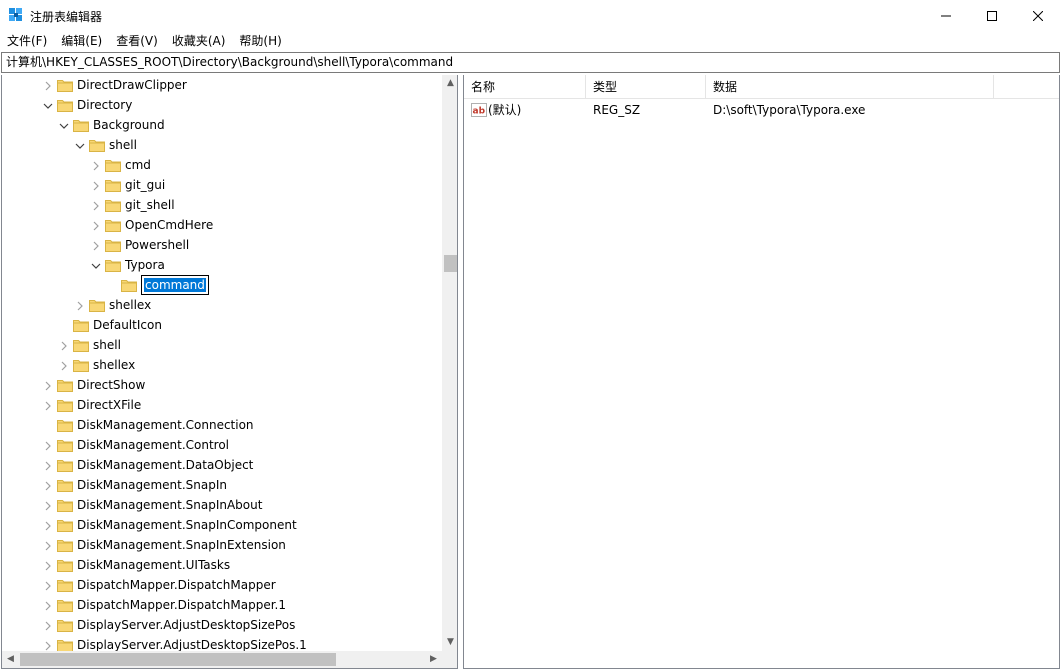 This screenshot has height=671, width=1062. What do you see at coordinates (222, 325) in the screenshot?
I see `tree-node: DefaultIcon` at bounding box center [222, 325].